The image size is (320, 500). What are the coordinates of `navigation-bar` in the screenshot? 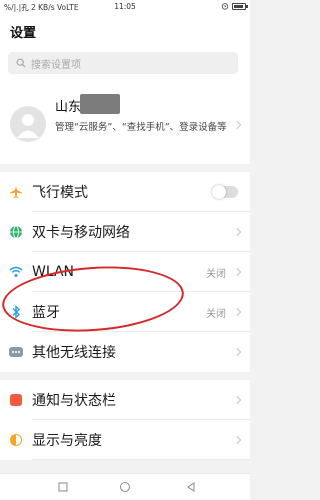 It's located at (125, 486).